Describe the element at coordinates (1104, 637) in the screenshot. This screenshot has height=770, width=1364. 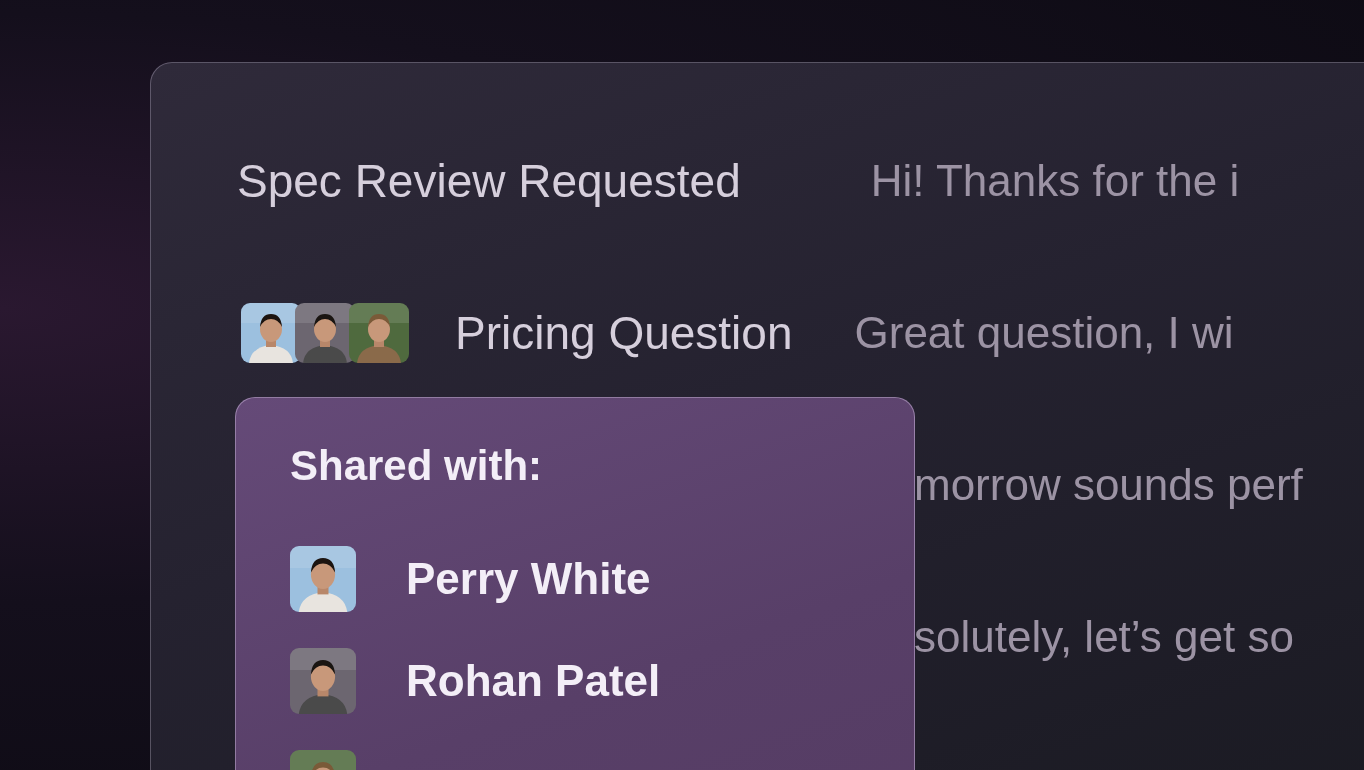
I see `message-preview: solutely, let’s get so` at that location.